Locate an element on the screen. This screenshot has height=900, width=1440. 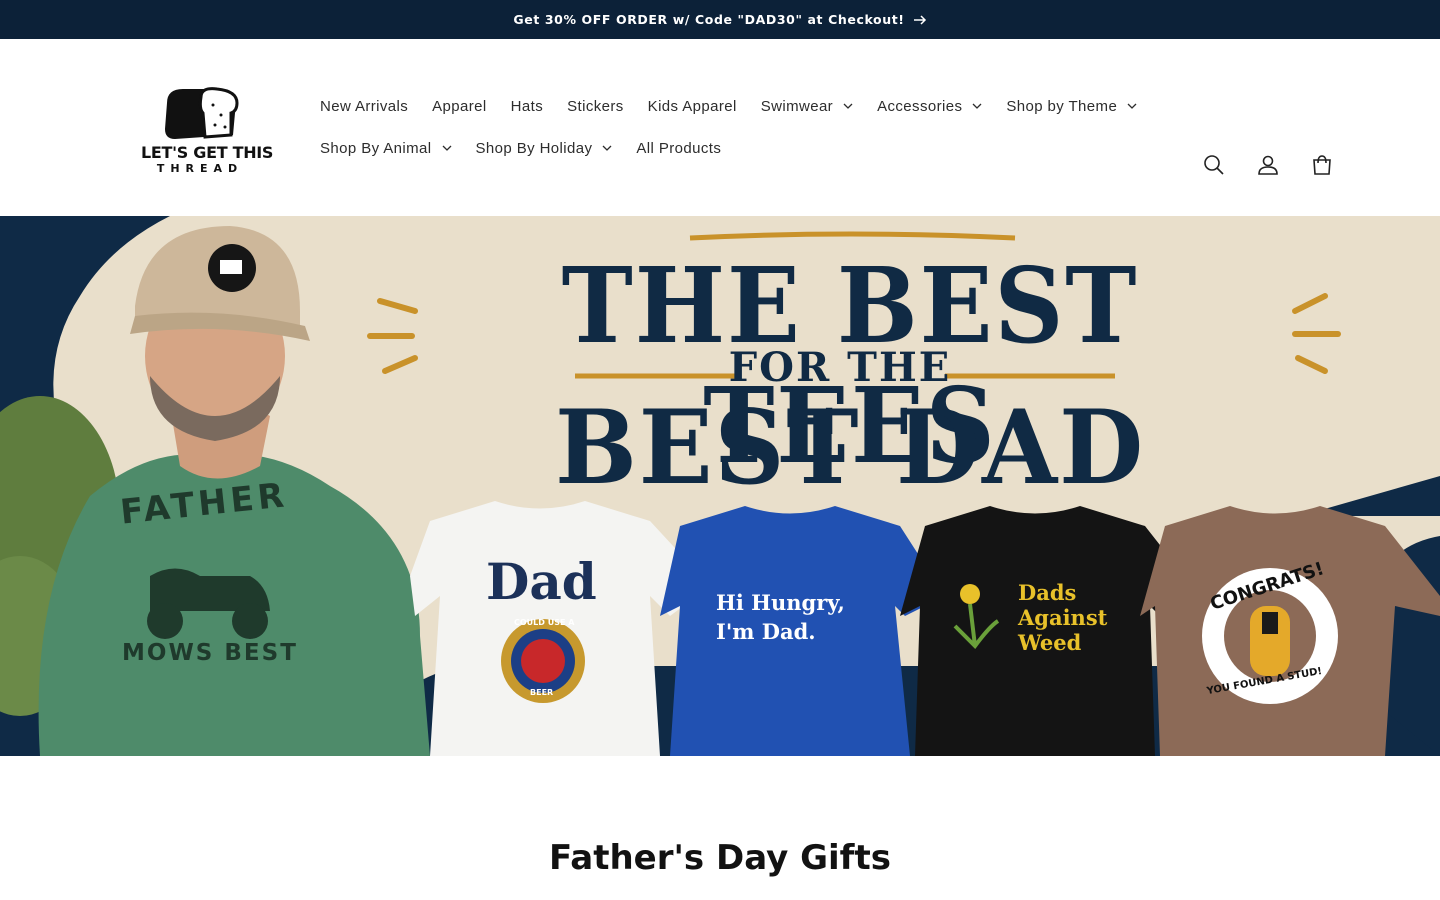
account-icon is located at coordinates (1268, 165).